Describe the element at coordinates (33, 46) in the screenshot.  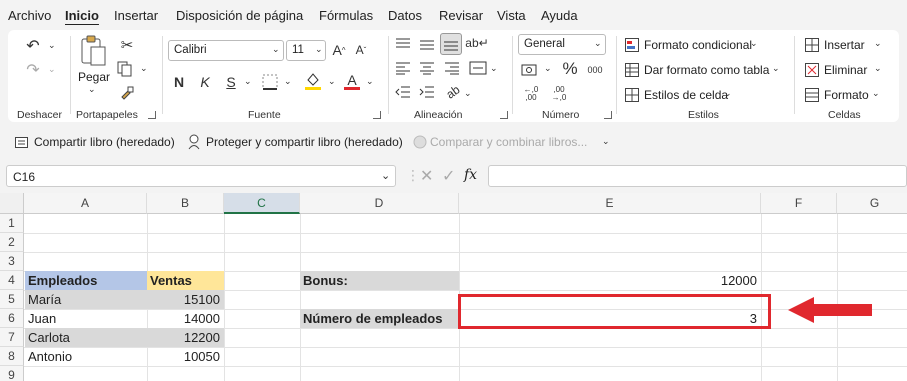
I see `undo-icon: ↶` at that location.